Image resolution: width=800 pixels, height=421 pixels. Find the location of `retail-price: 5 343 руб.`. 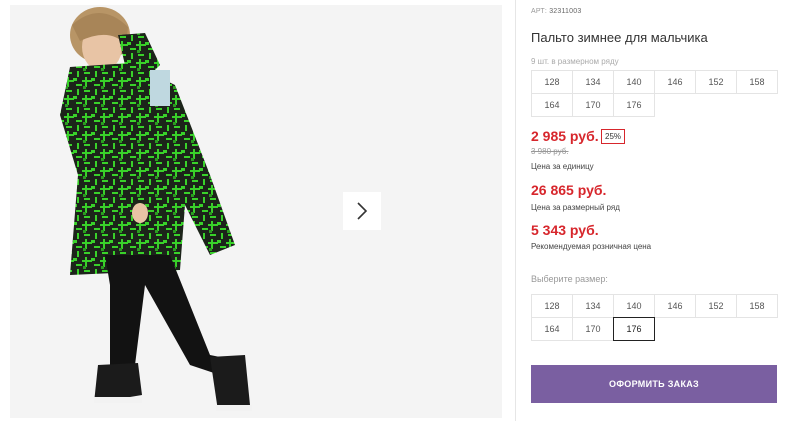

retail-price: 5 343 руб. is located at coordinates (565, 230).